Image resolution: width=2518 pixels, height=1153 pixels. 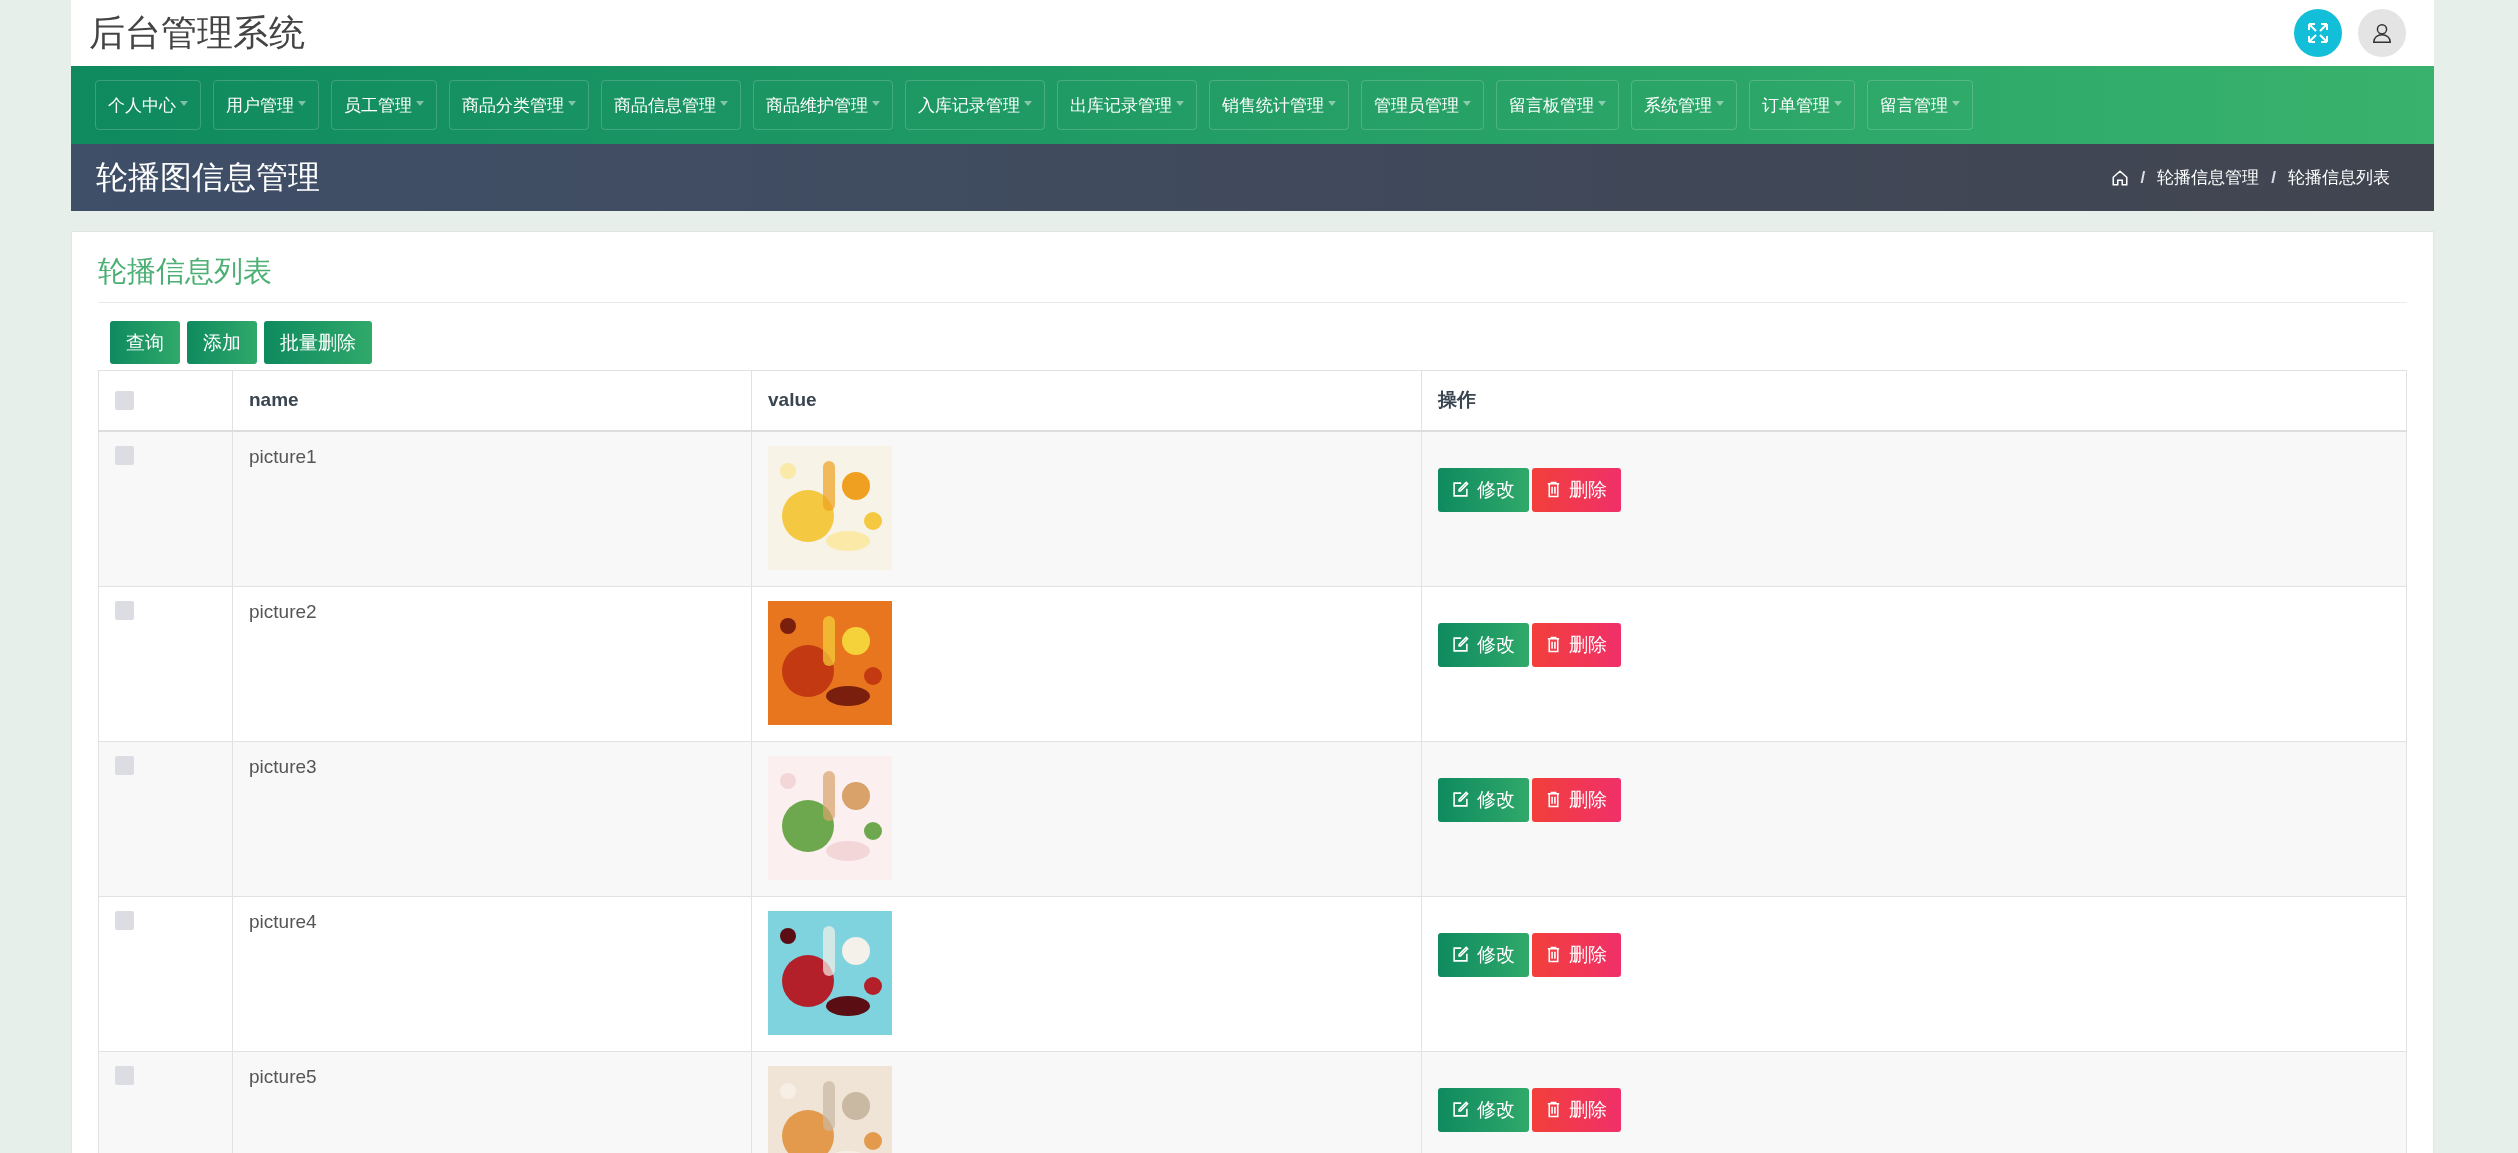 I want to click on nav-menu-item: 留言板管理, so click(x=1557, y=105).